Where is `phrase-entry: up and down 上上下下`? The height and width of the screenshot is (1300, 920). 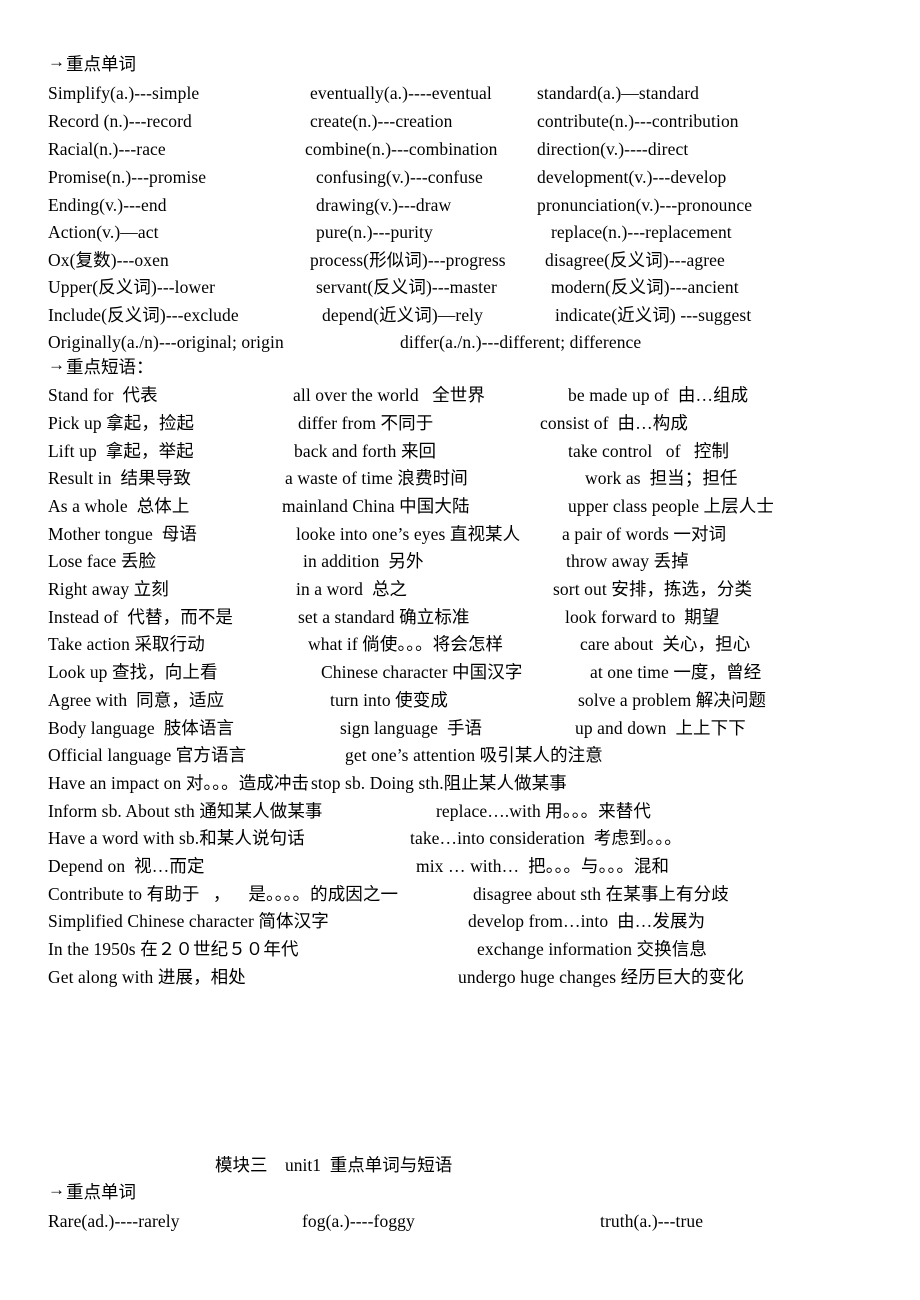 phrase-entry: up and down 上上下下 is located at coordinates (660, 728).